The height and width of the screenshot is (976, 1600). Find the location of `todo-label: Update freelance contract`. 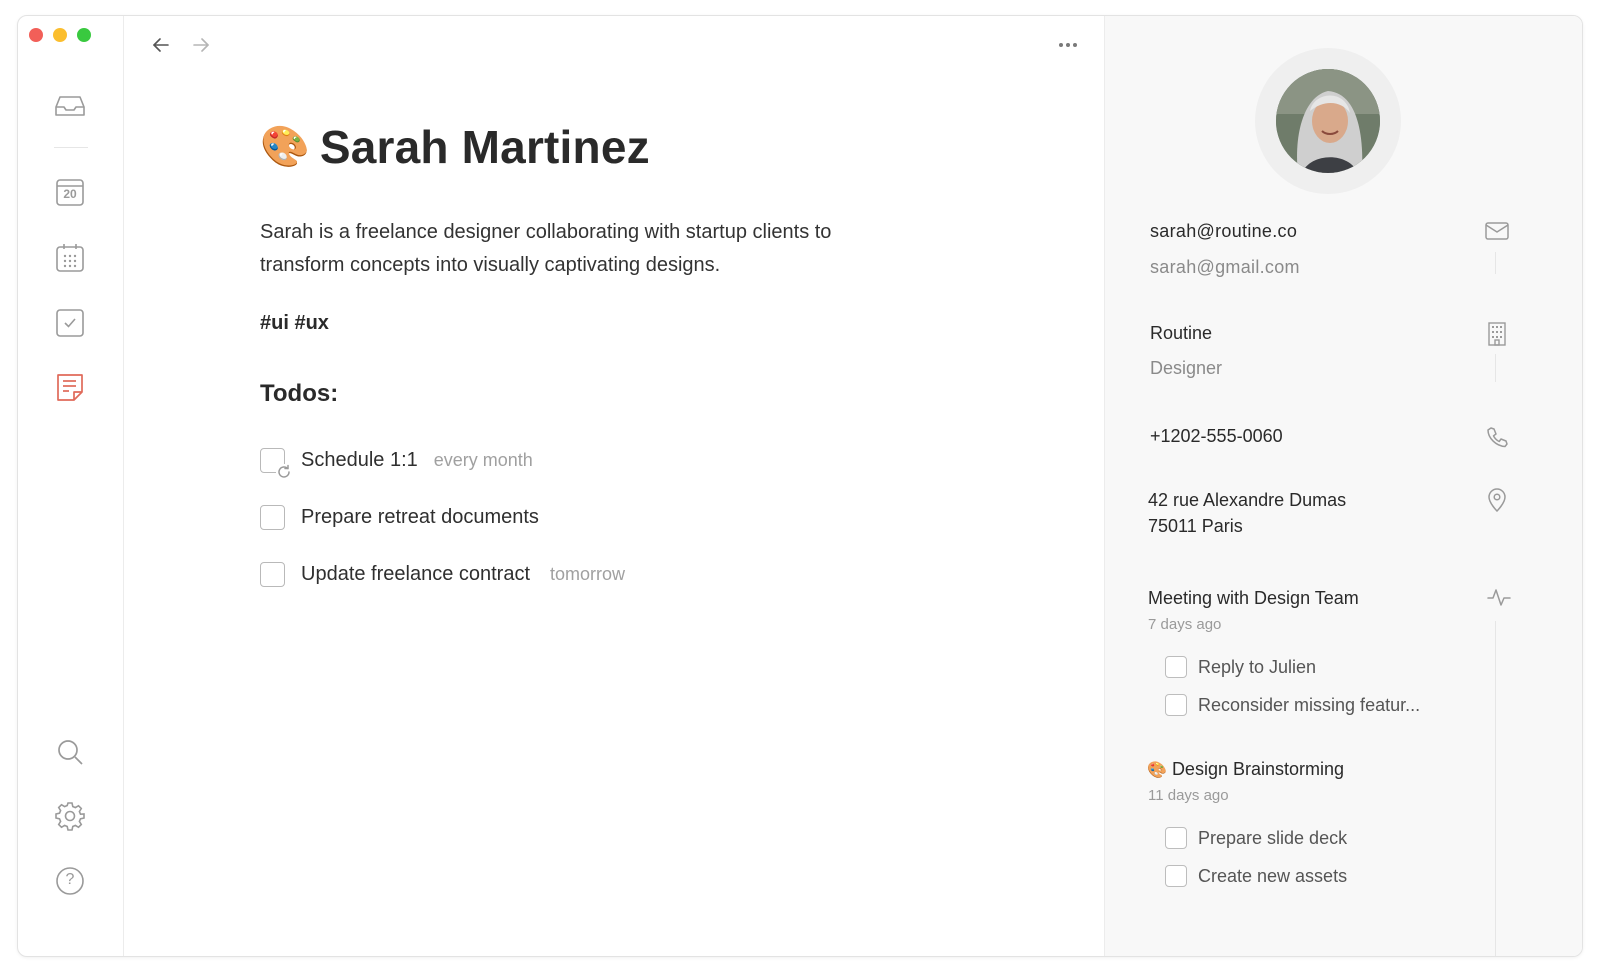

todo-label: Update freelance contract is located at coordinates (416, 574).